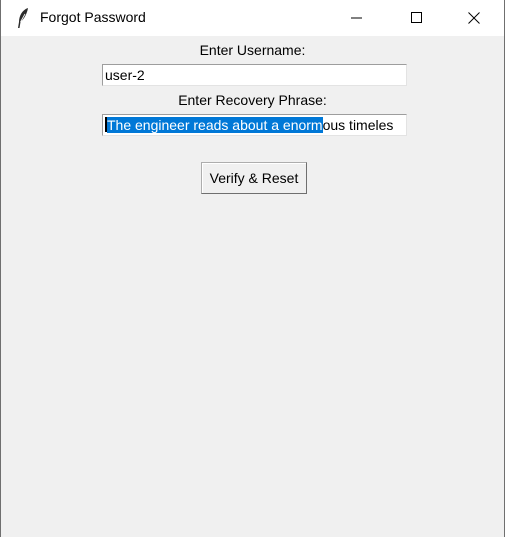  I want to click on verify-reset-button: Verify & Reset, so click(254, 178).